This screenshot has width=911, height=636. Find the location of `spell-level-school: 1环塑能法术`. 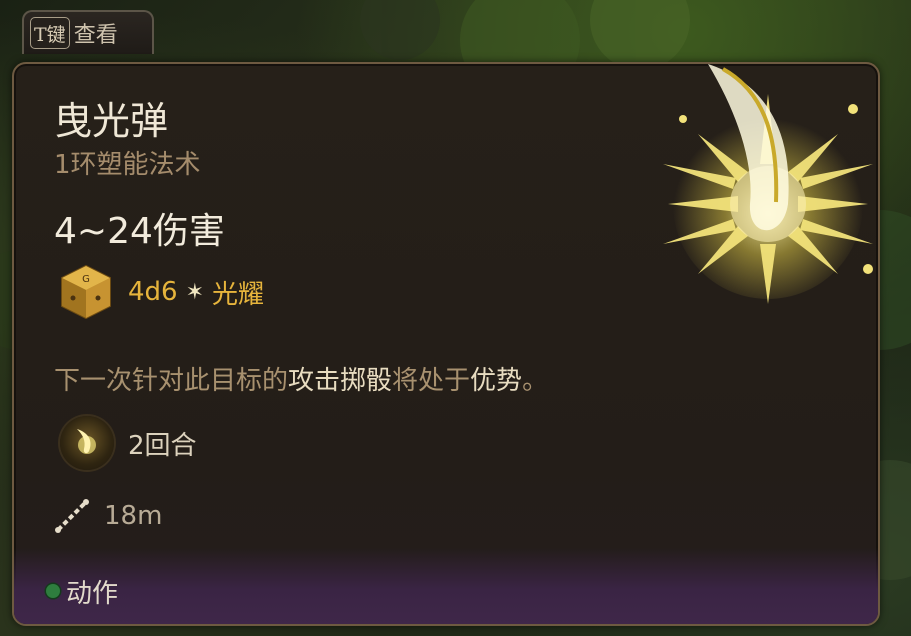

spell-level-school: 1环塑能法术 is located at coordinates (127, 165).